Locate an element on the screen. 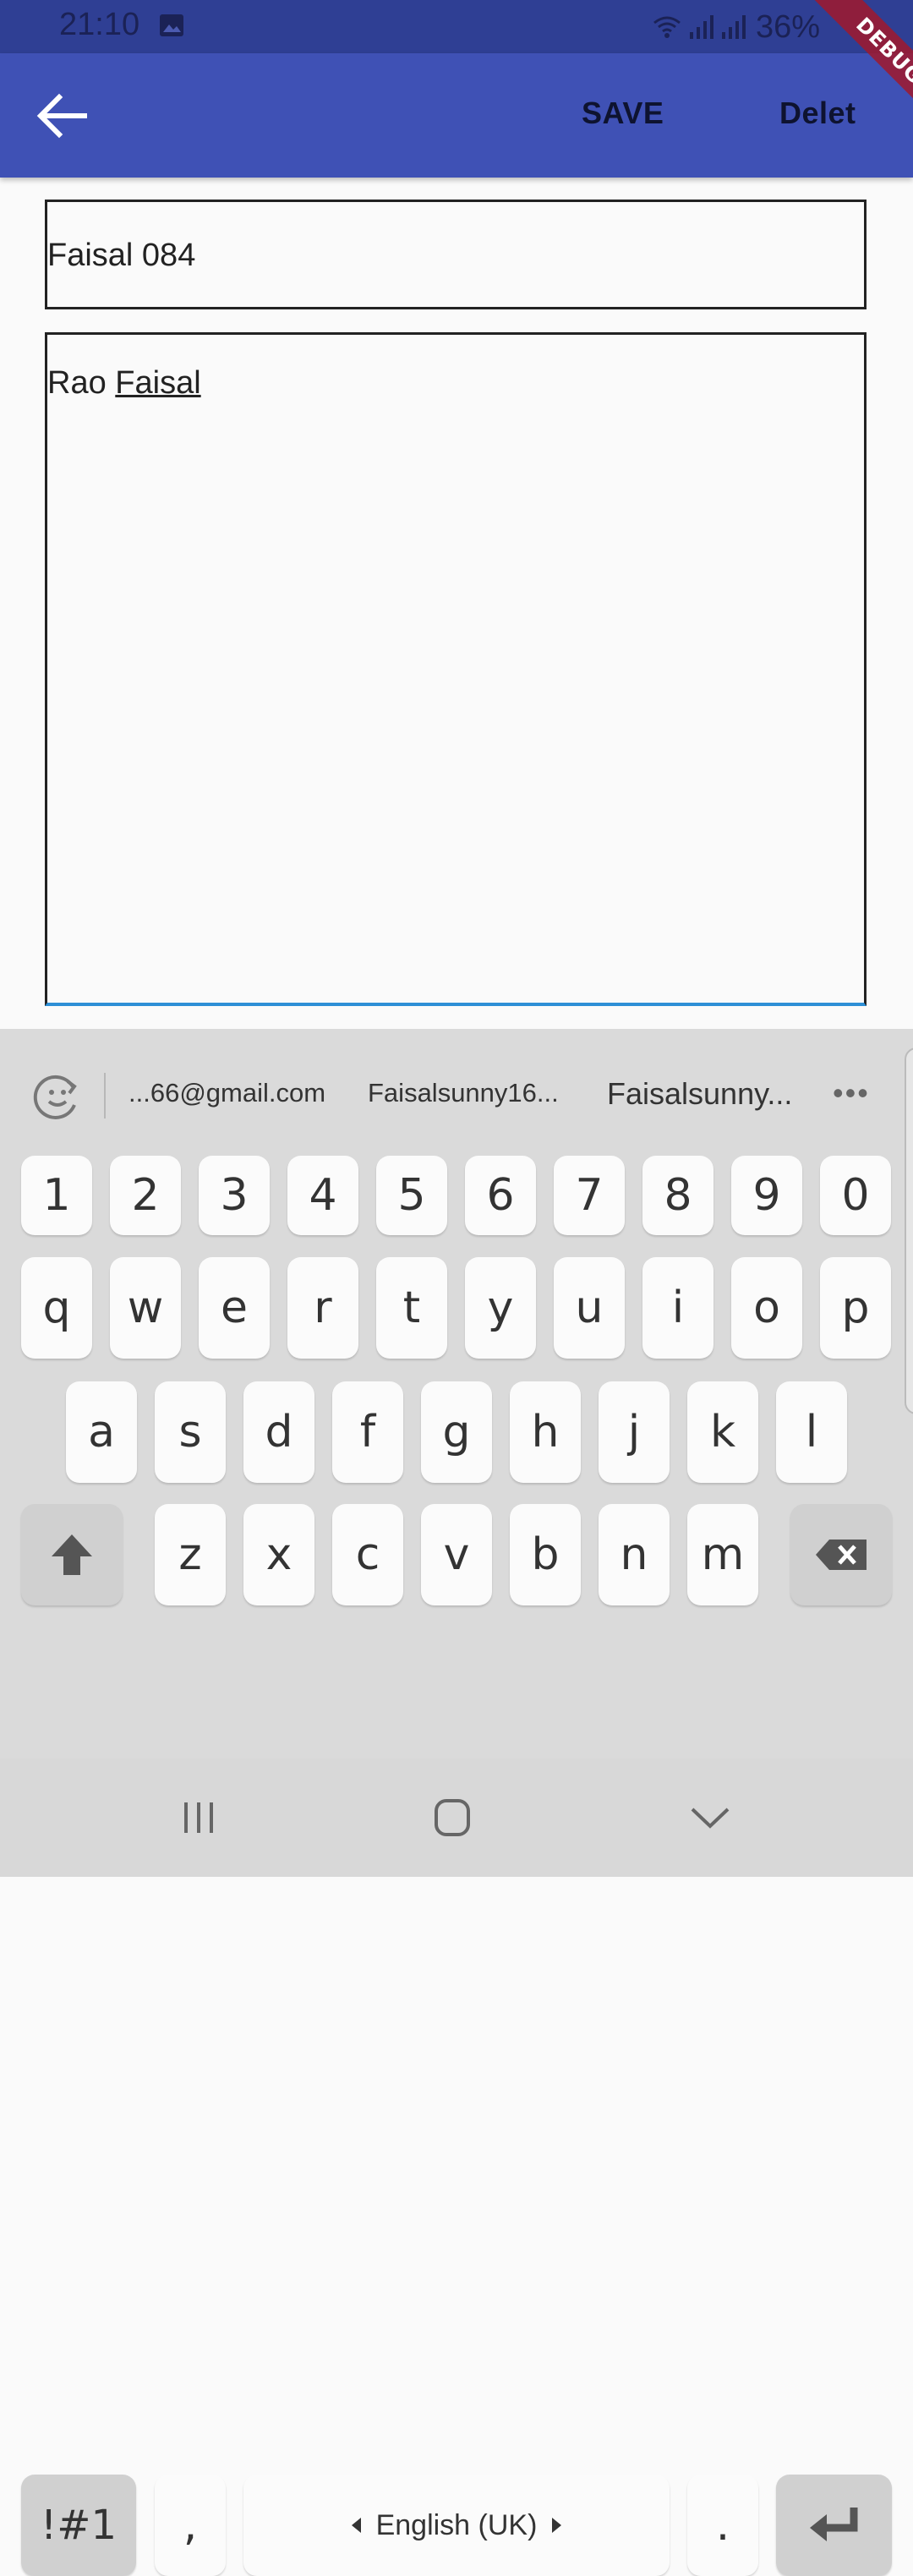  space-key: English (UK) is located at coordinates (456, 2526).